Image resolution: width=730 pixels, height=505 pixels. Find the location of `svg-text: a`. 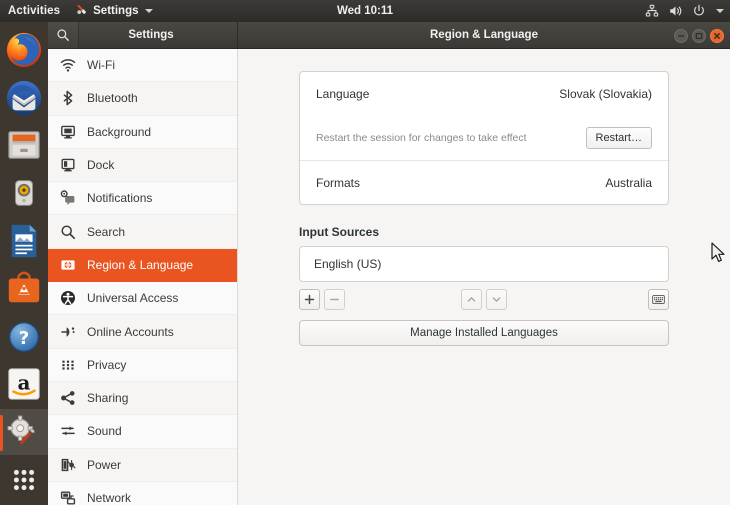

svg-text: a is located at coordinates (24, 383).